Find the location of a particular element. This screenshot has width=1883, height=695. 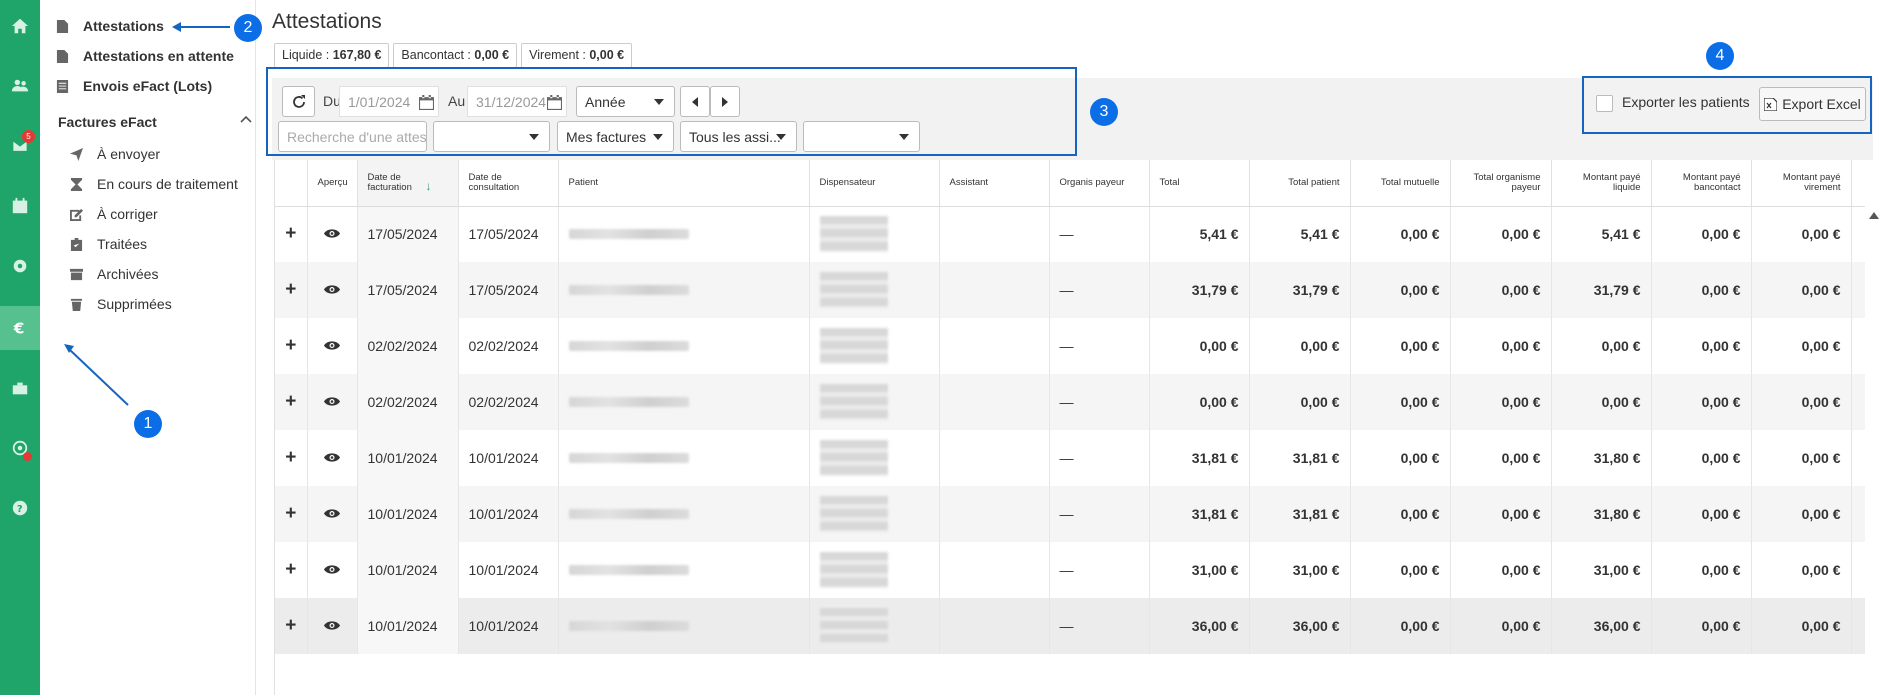

invoices-select: Mes factures is located at coordinates (615, 136).